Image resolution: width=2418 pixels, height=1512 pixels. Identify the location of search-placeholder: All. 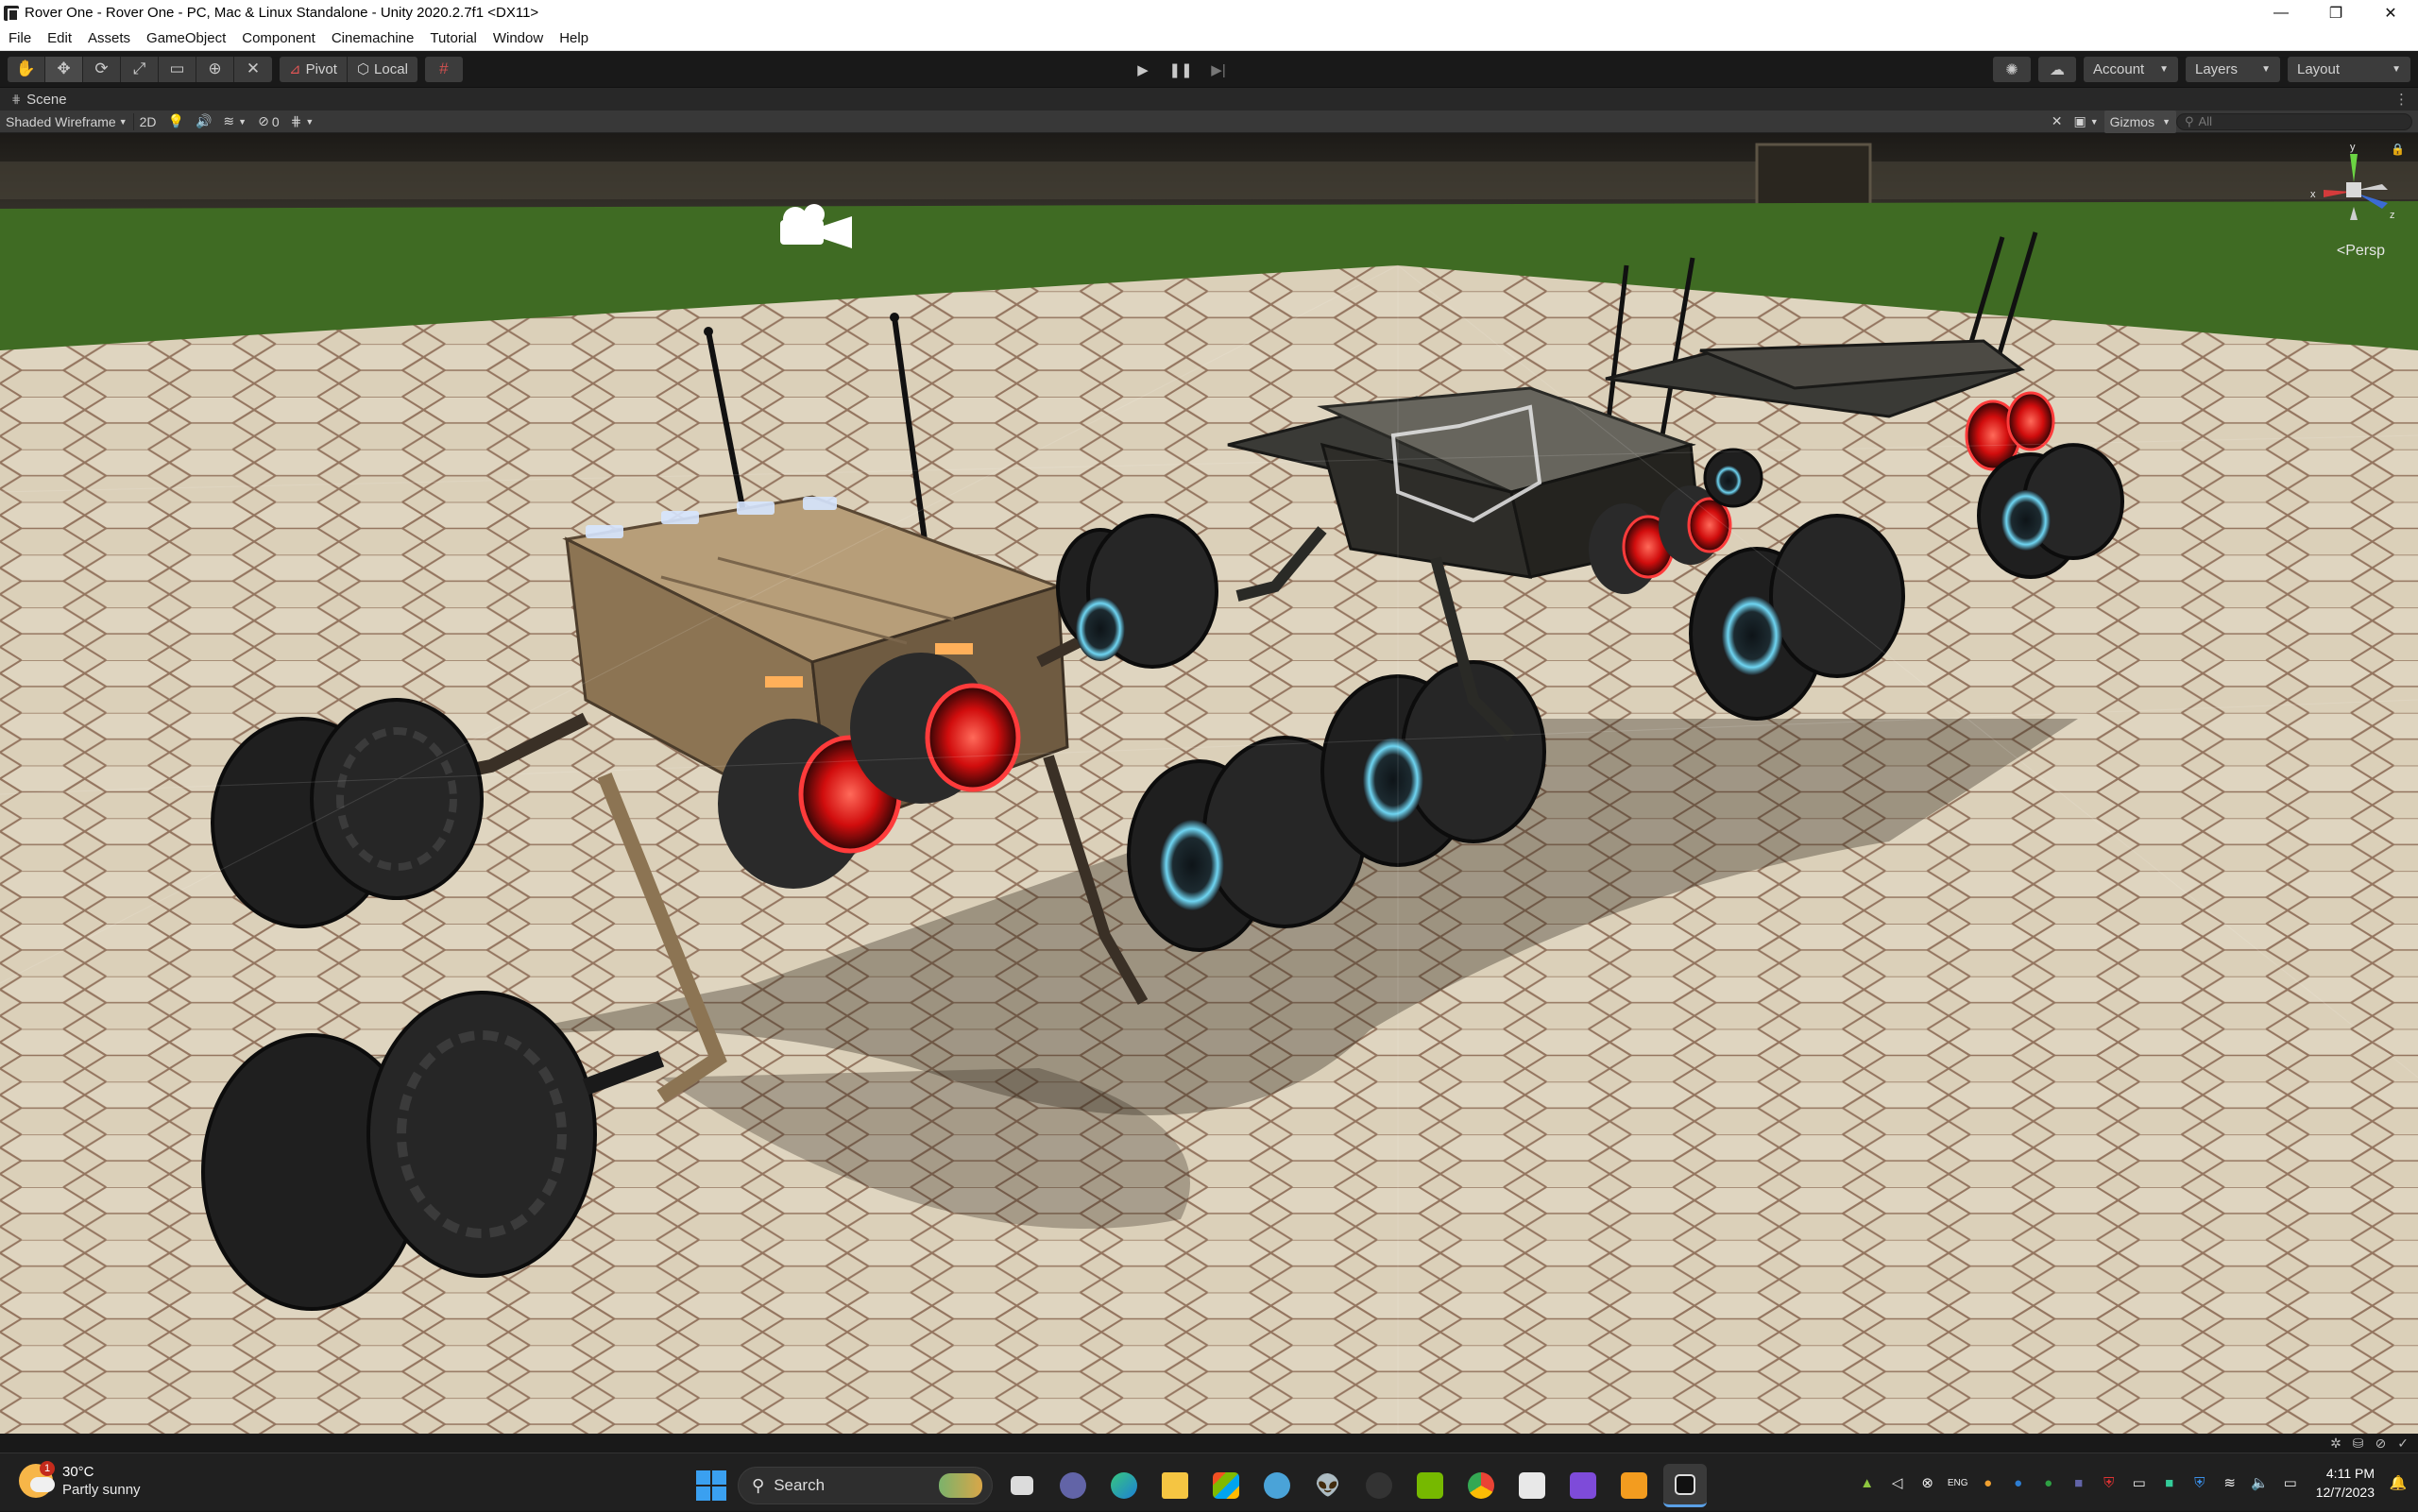
(2205, 121).